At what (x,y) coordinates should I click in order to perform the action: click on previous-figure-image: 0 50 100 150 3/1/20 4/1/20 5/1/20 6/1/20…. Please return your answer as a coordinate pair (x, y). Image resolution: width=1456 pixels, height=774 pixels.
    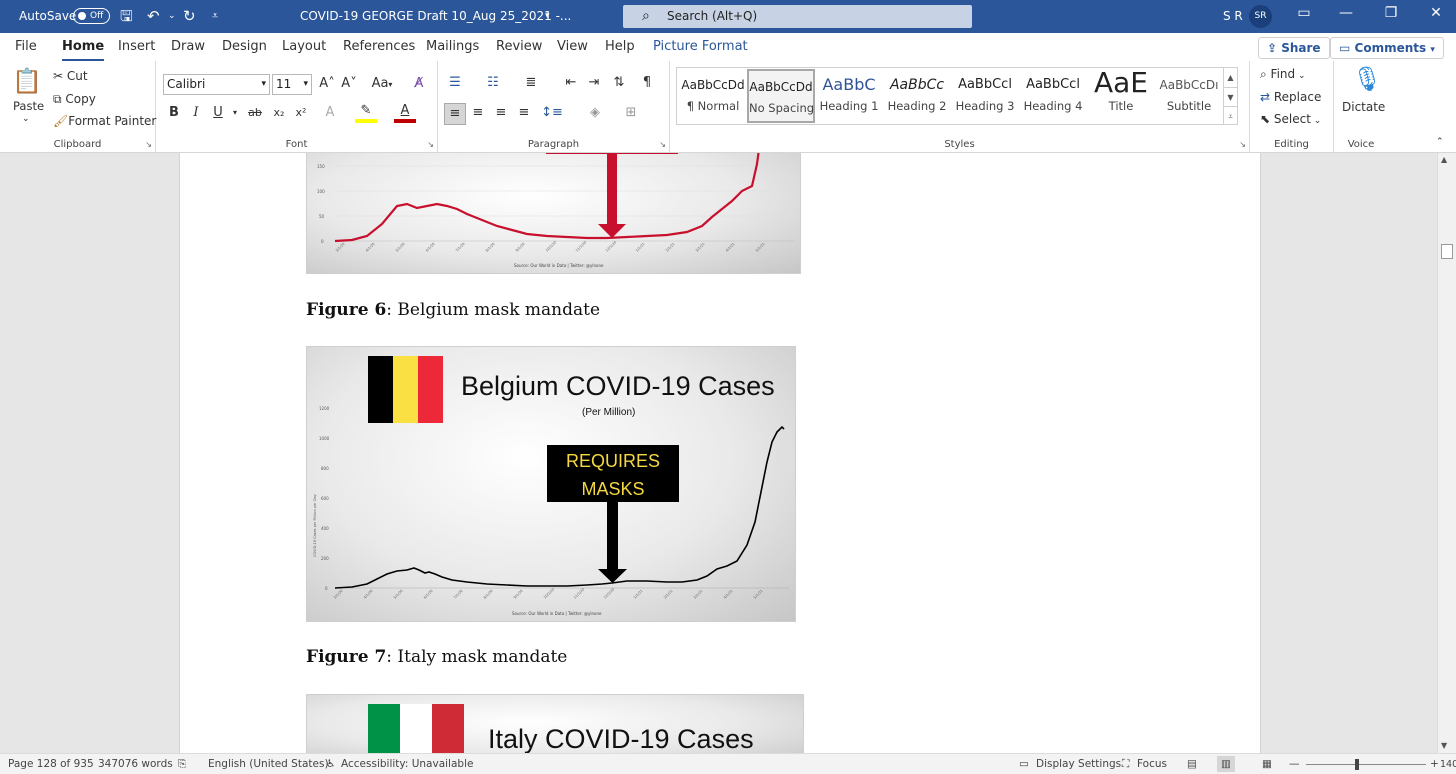
    Looking at the image, I should click on (553, 213).